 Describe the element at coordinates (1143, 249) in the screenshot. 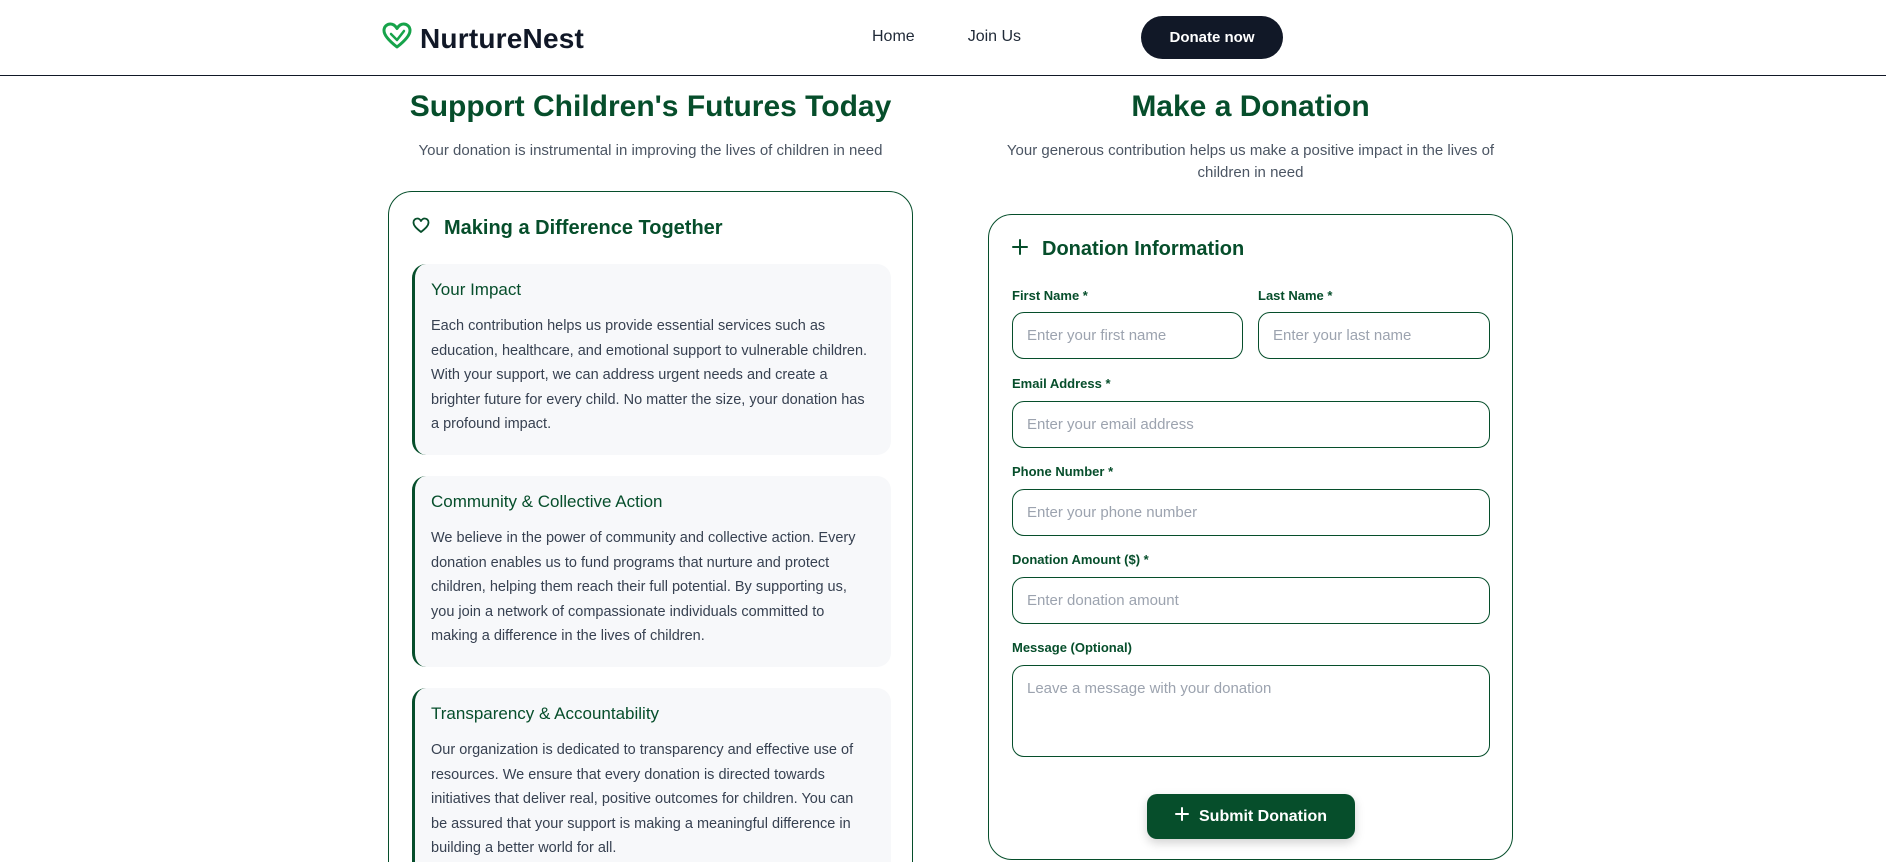

I see `donation-card-title: Donation Information` at that location.